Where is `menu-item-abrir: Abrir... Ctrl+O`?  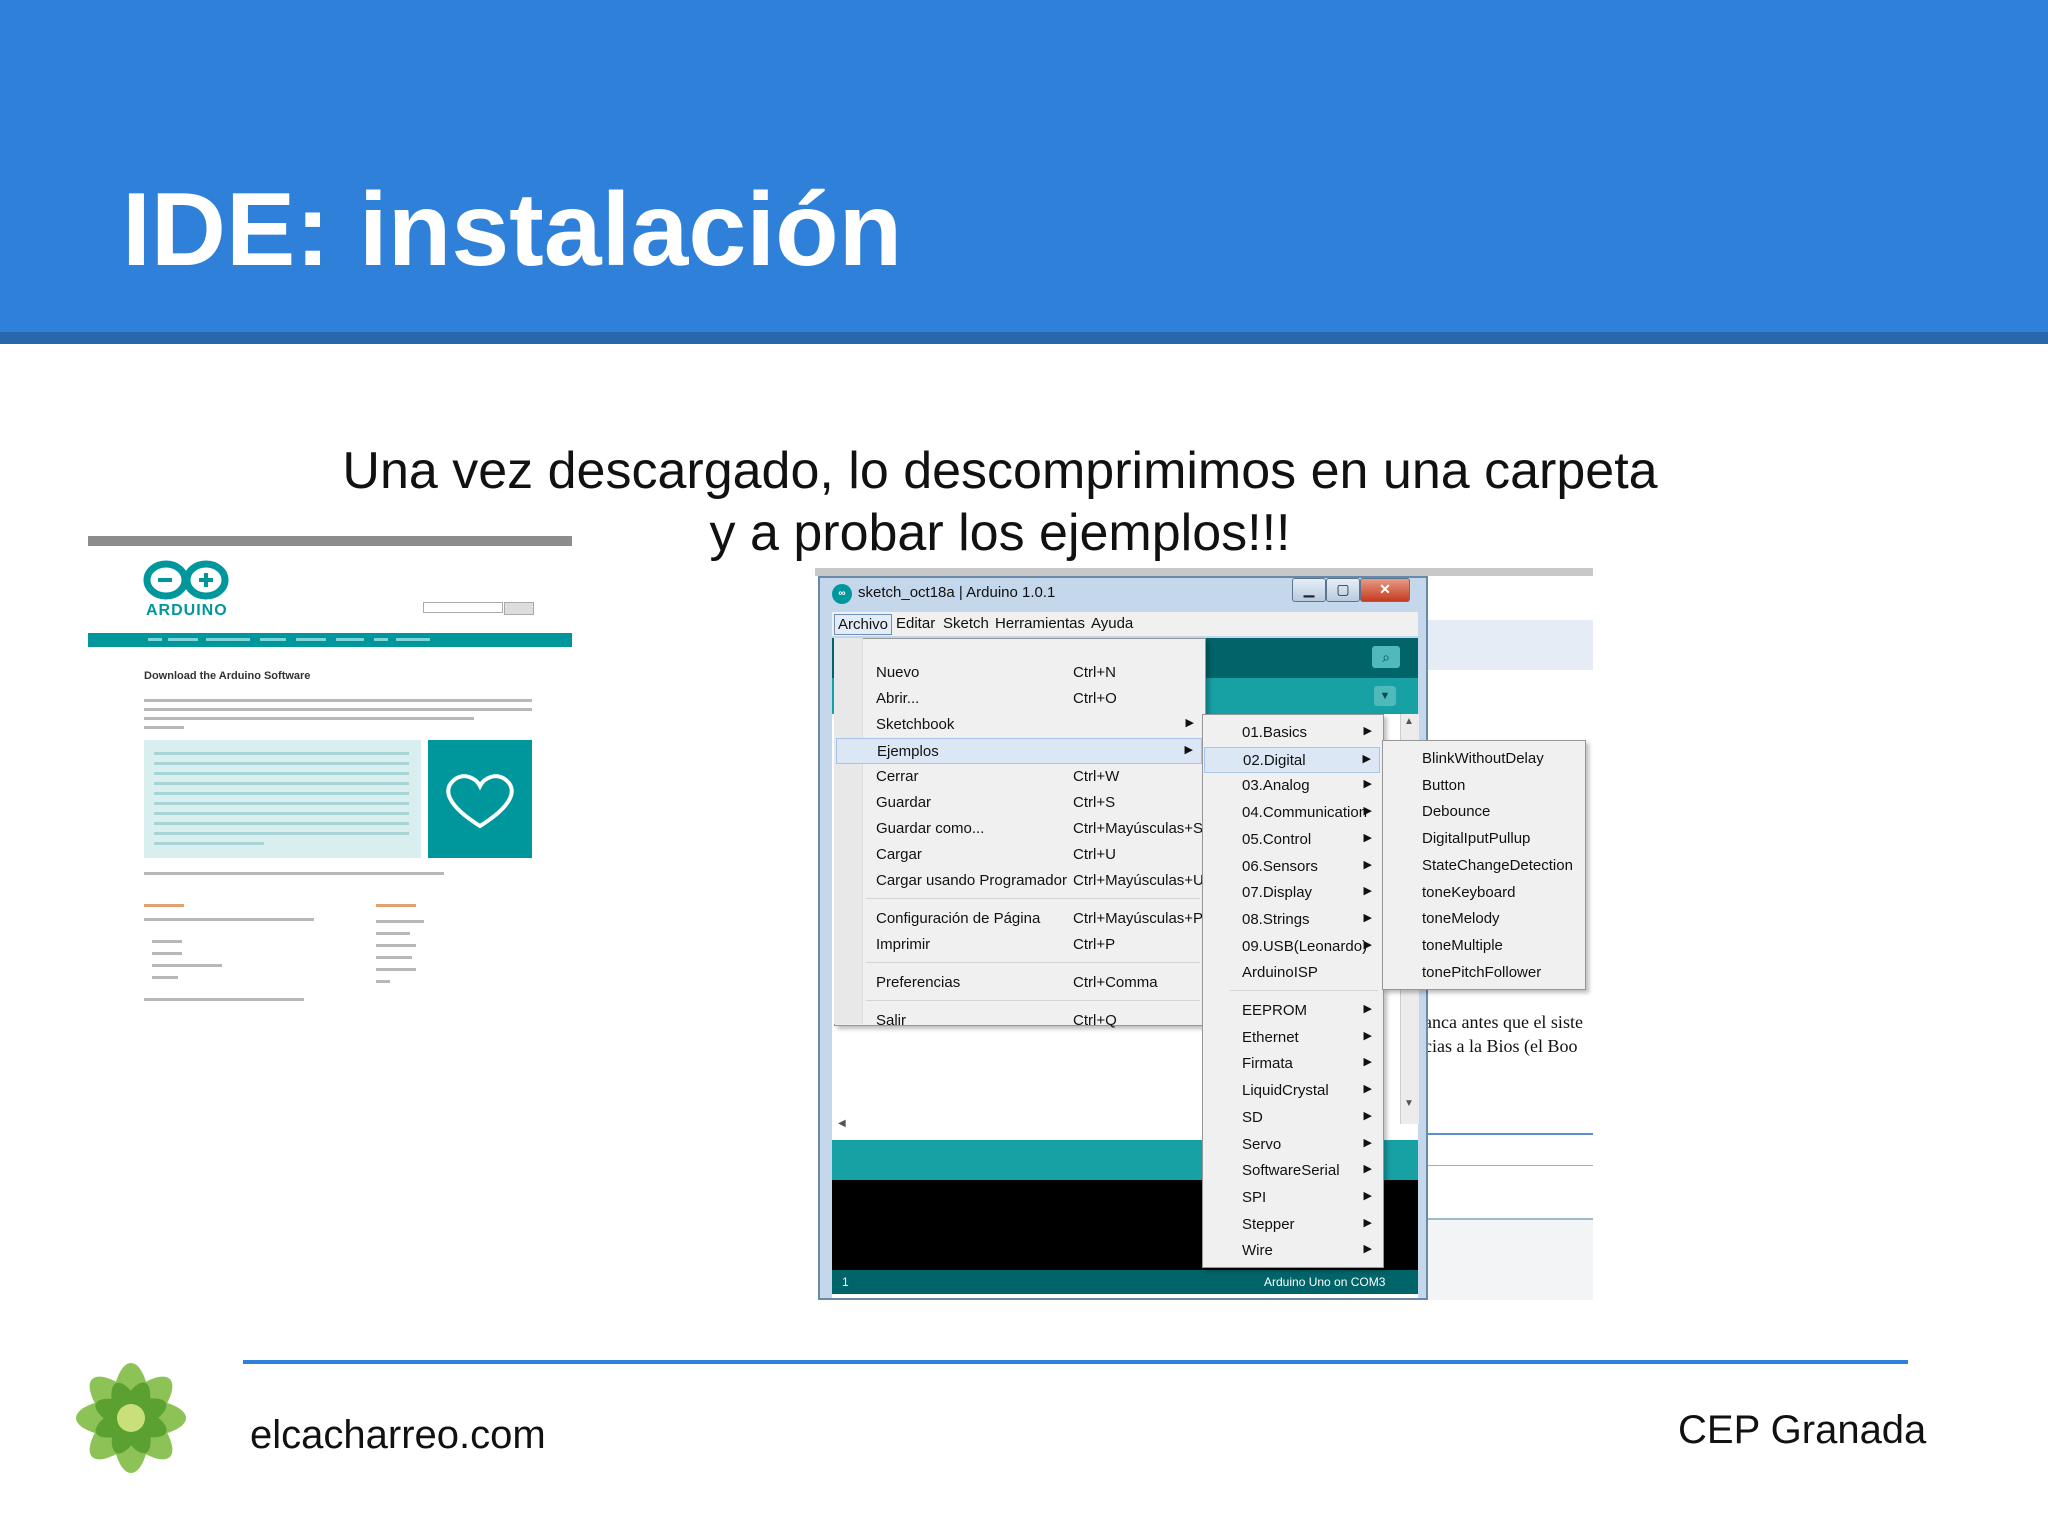 menu-item-abrir: Abrir... Ctrl+O is located at coordinates (1019, 699).